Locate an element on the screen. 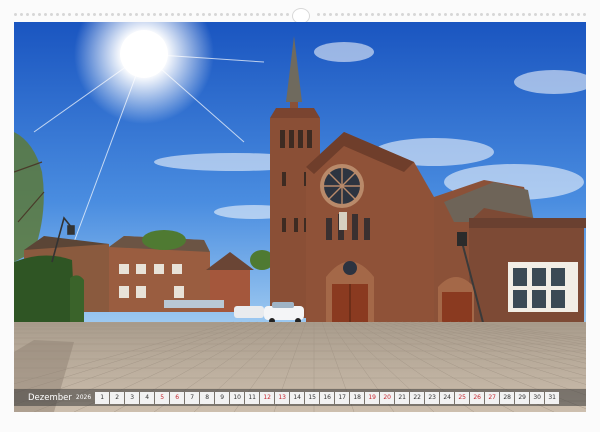 This screenshot has width=600, height=432. calendar-day: 29 is located at coordinates (522, 397).